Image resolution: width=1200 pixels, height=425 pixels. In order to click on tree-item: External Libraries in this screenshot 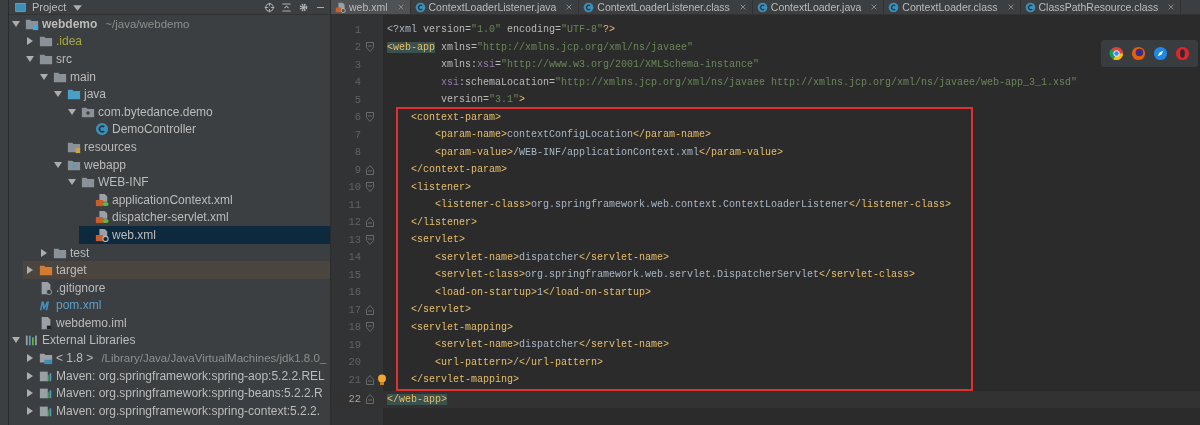, I will do `click(169, 340)`.